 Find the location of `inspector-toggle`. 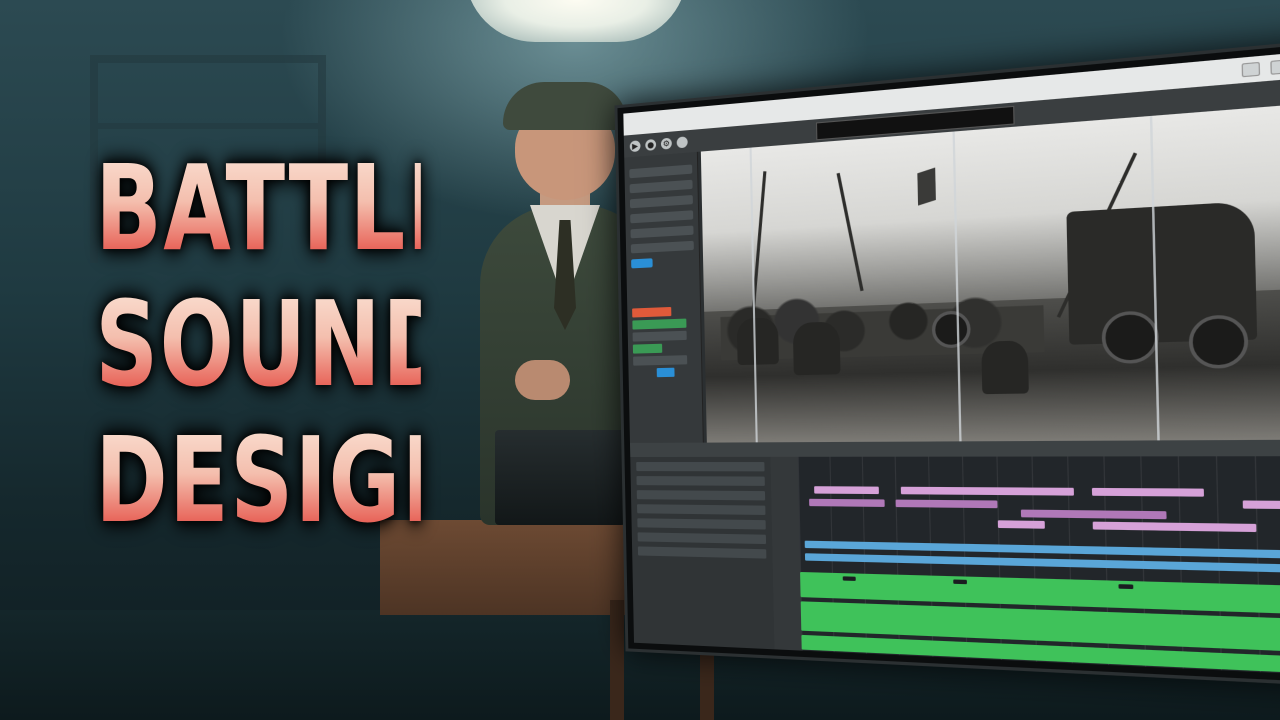

inspector-toggle is located at coordinates (642, 263).